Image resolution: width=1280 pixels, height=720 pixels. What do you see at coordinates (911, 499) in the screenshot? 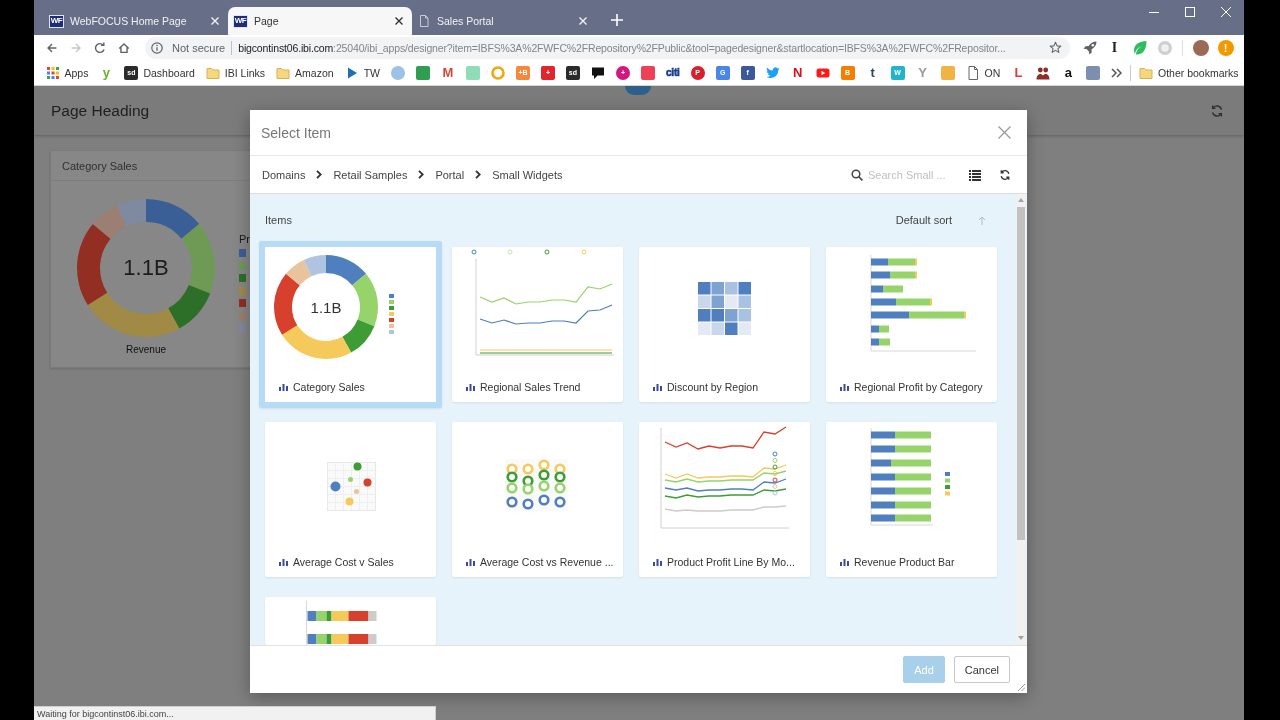
I see `widget-card: Revenue Product Bar` at bounding box center [911, 499].